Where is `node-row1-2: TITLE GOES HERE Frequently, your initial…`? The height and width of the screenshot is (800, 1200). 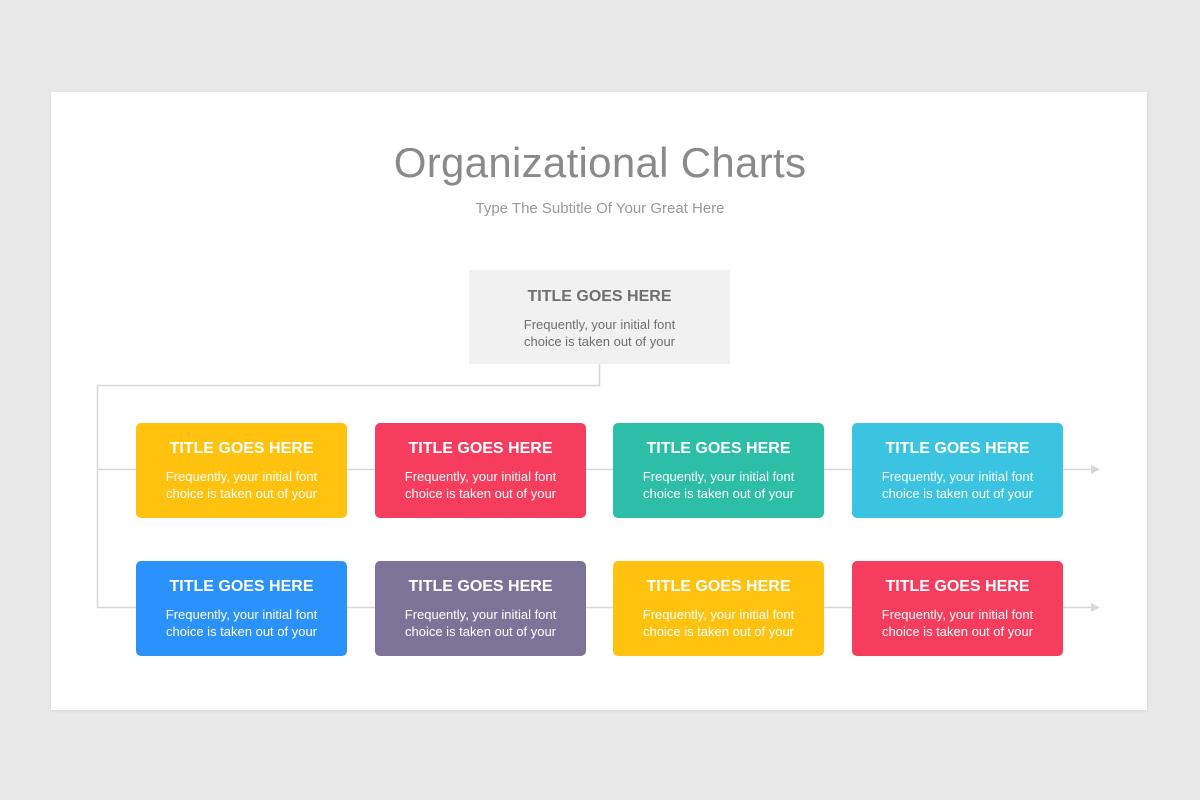
node-row1-2: TITLE GOES HERE Frequently, your initial… is located at coordinates (480, 470).